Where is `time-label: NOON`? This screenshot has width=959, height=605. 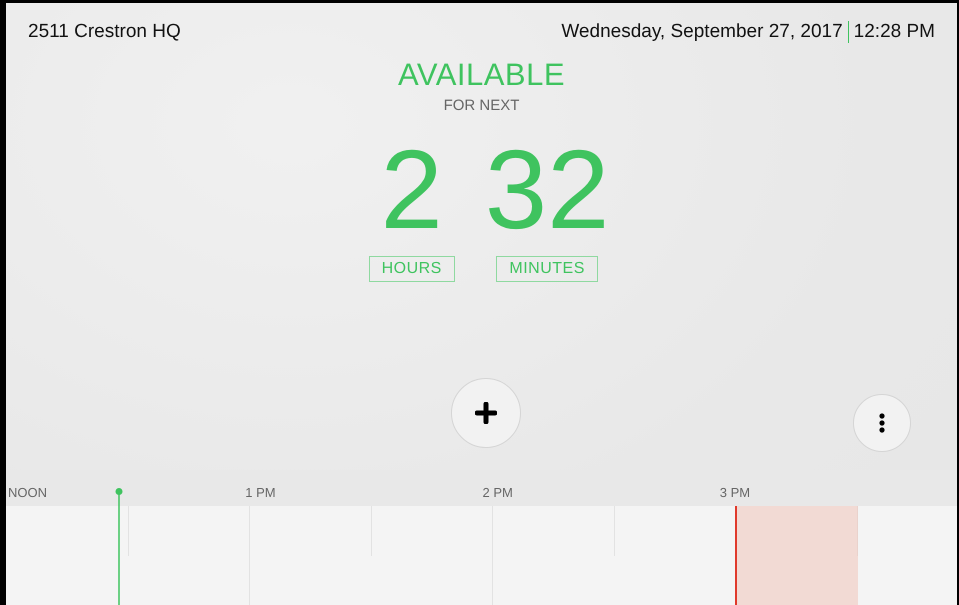
time-label: NOON is located at coordinates (27, 492).